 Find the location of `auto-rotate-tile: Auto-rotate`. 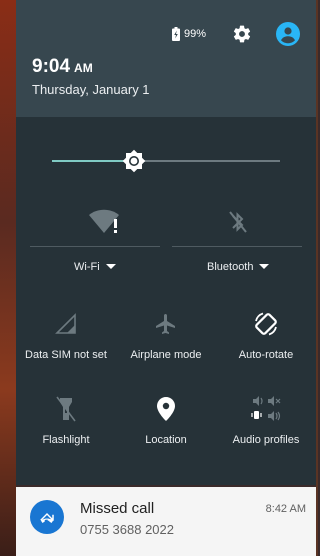

auto-rotate-tile: Auto-rotate is located at coordinates (266, 335).